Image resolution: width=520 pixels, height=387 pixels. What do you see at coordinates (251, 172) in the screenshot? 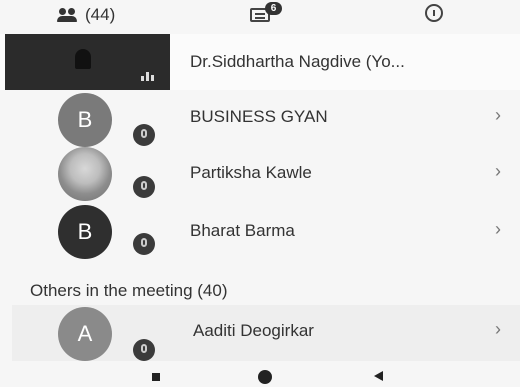
I see `participant-name: Partiksha Kawle` at bounding box center [251, 172].